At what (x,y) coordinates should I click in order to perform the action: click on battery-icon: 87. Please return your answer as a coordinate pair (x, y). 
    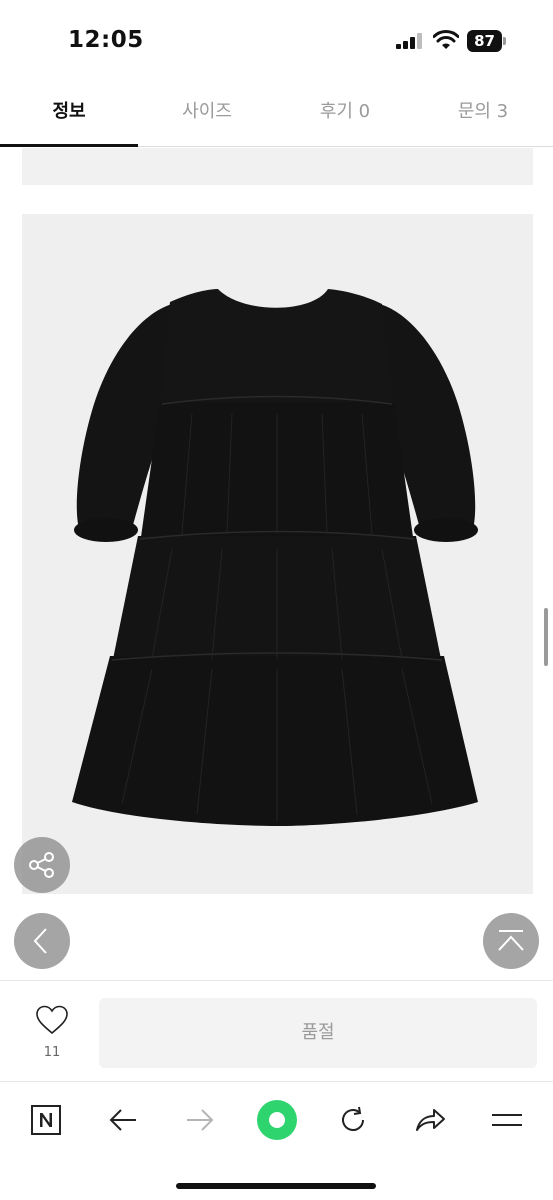
    Looking at the image, I should click on (487, 41).